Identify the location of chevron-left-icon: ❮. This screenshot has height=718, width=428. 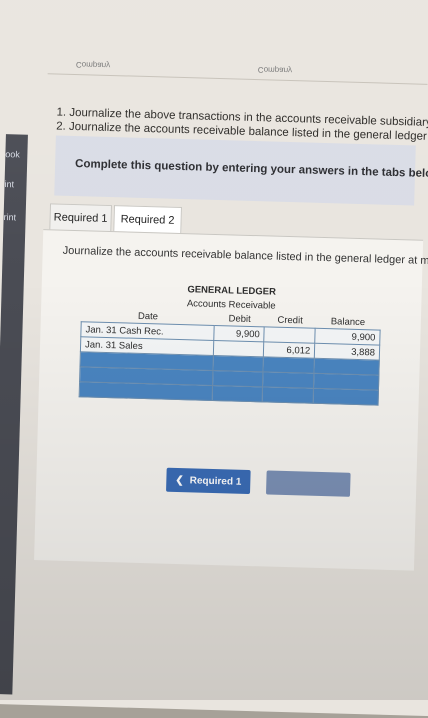
(179, 480).